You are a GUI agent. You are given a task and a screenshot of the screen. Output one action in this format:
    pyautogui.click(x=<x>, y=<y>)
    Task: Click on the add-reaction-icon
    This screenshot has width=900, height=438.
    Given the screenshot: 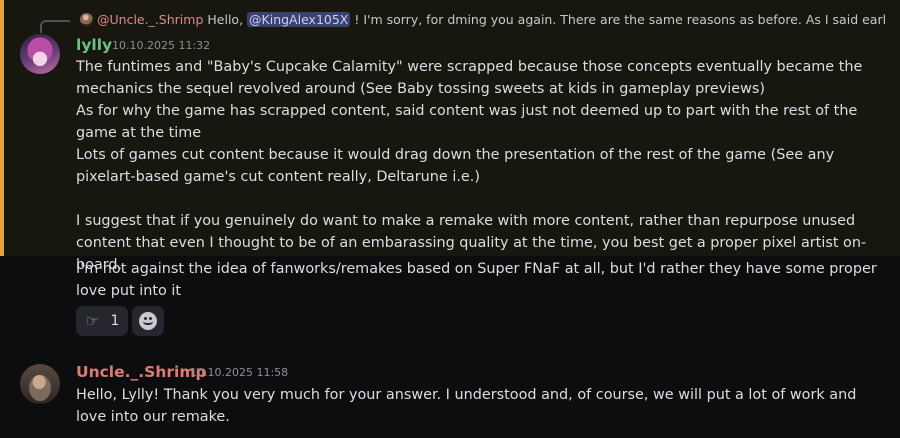 What is the action you would take?
    pyautogui.click(x=148, y=321)
    